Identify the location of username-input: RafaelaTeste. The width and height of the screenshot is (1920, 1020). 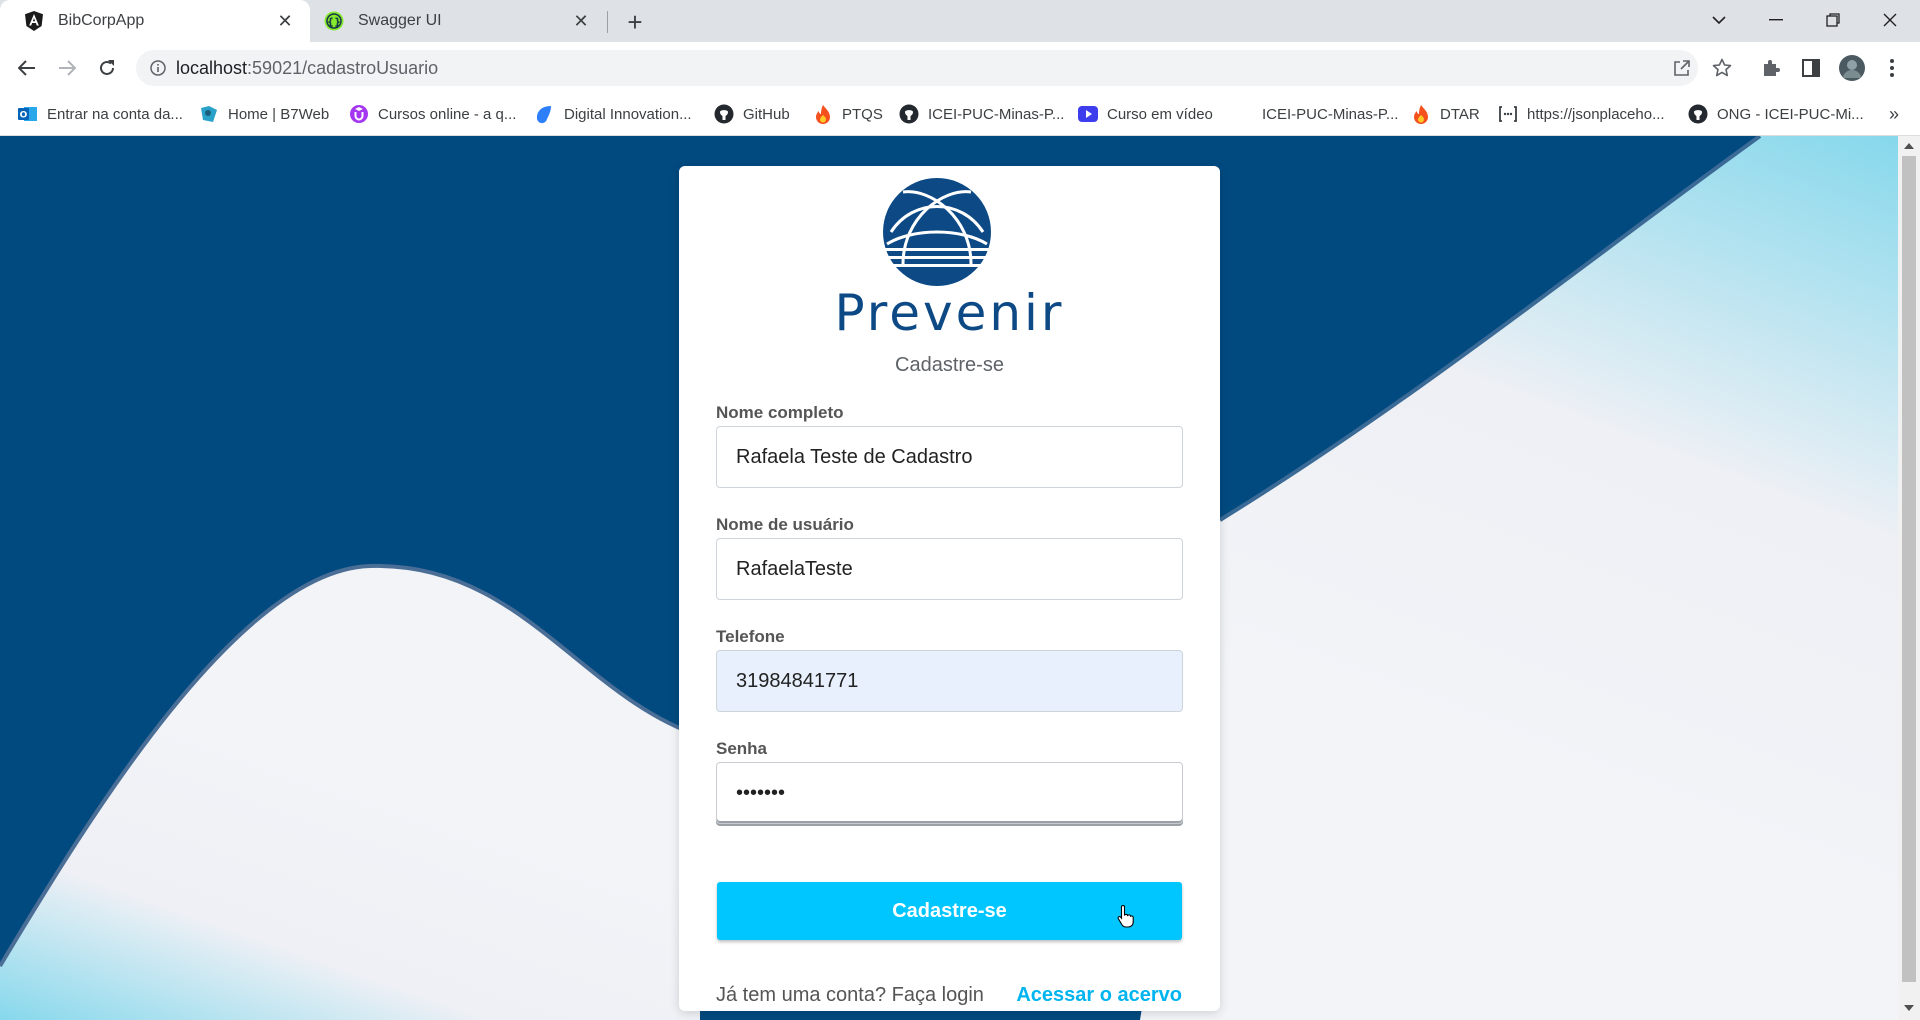
(949, 569).